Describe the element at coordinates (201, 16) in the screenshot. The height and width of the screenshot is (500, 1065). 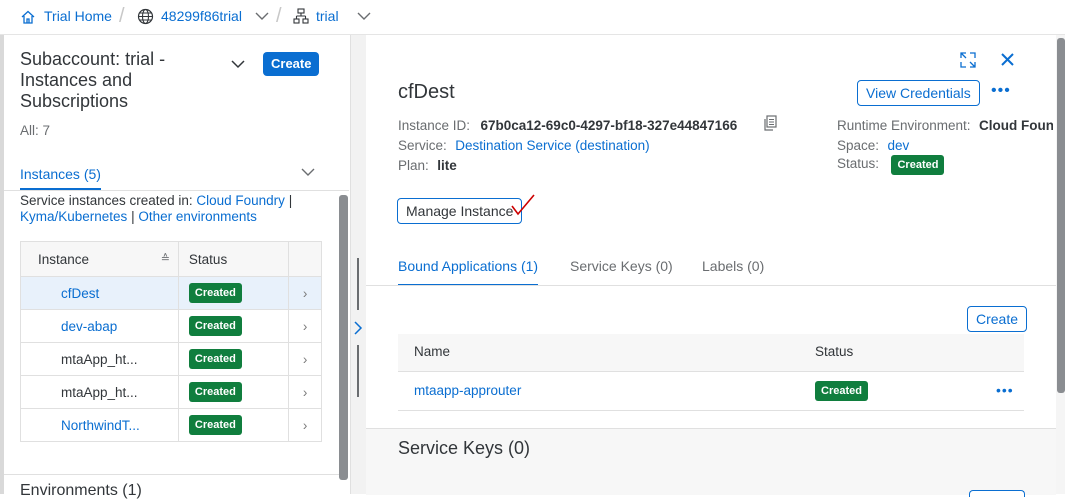
I see `breadcrumb-globalaccount-link: 48299f86trial` at that location.